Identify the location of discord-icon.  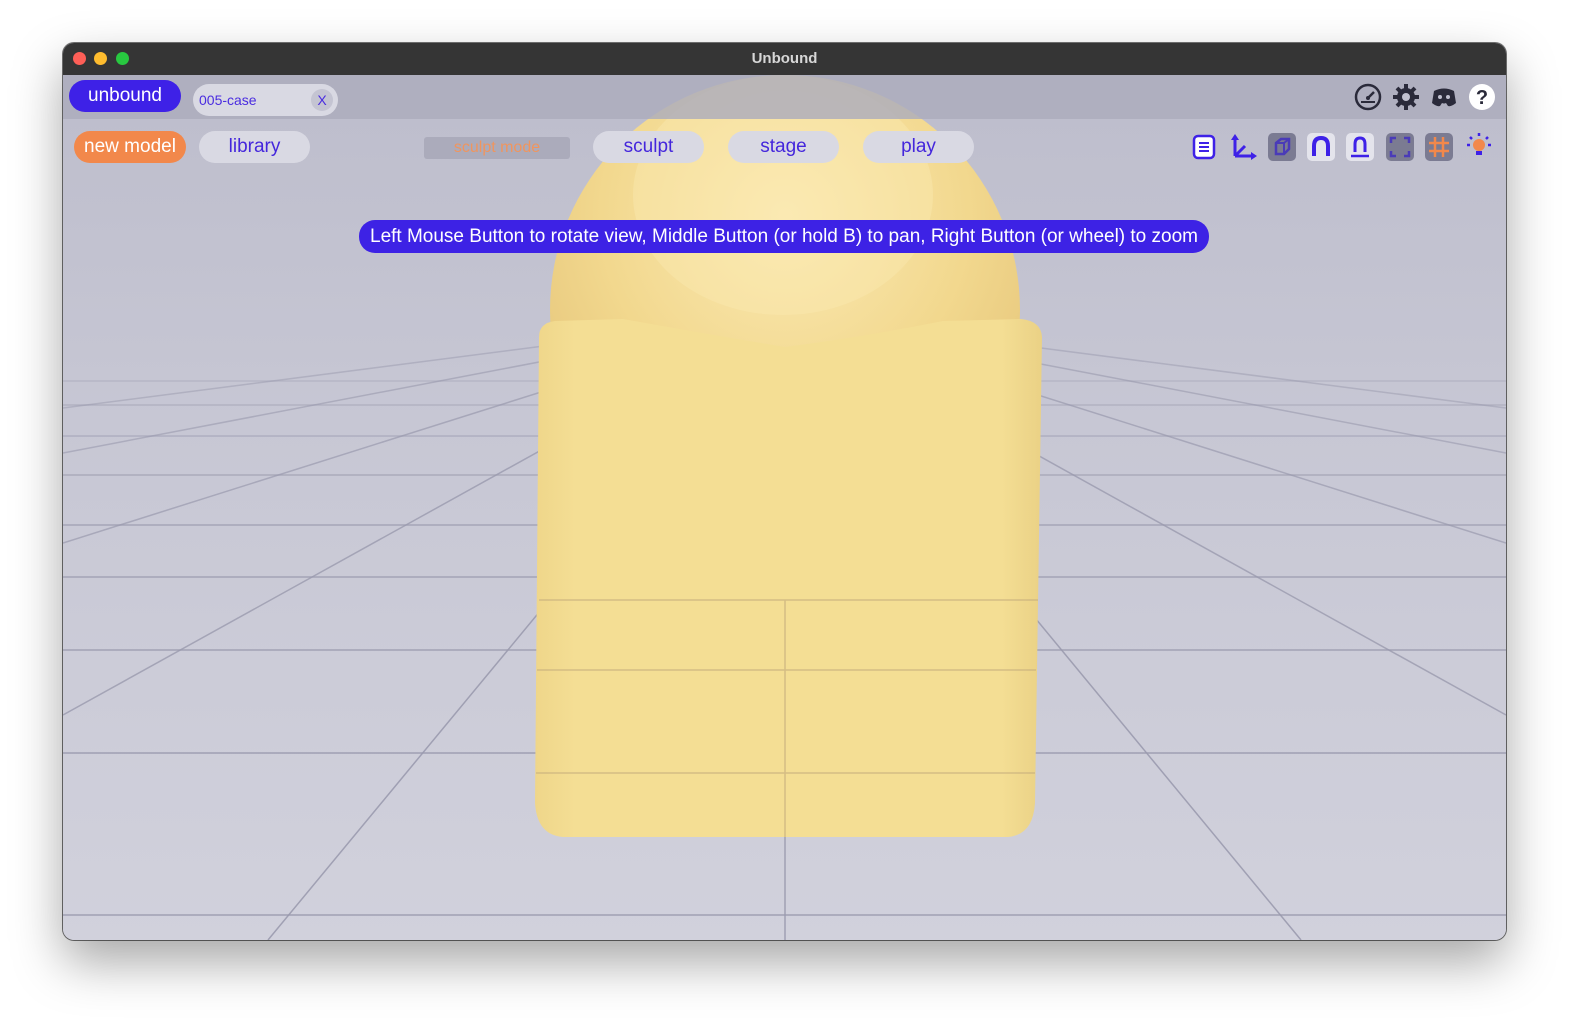
(1444, 97).